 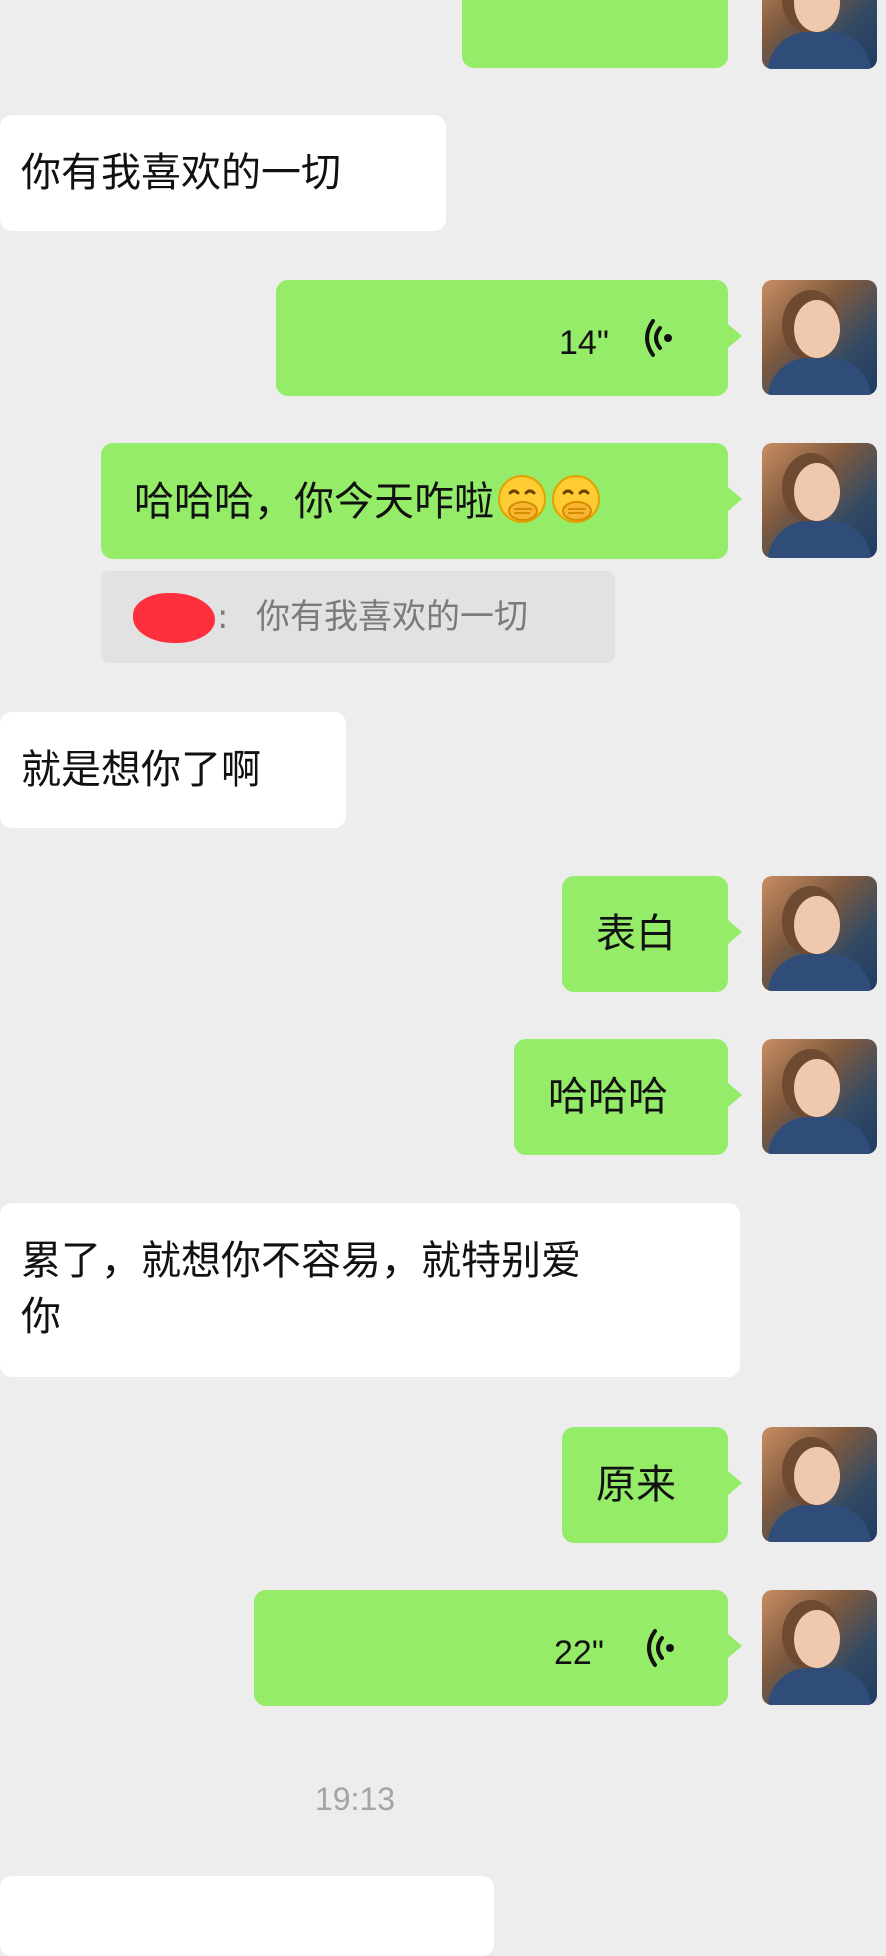 I want to click on voice-message-bubble: 14", so click(x=502, y=338).